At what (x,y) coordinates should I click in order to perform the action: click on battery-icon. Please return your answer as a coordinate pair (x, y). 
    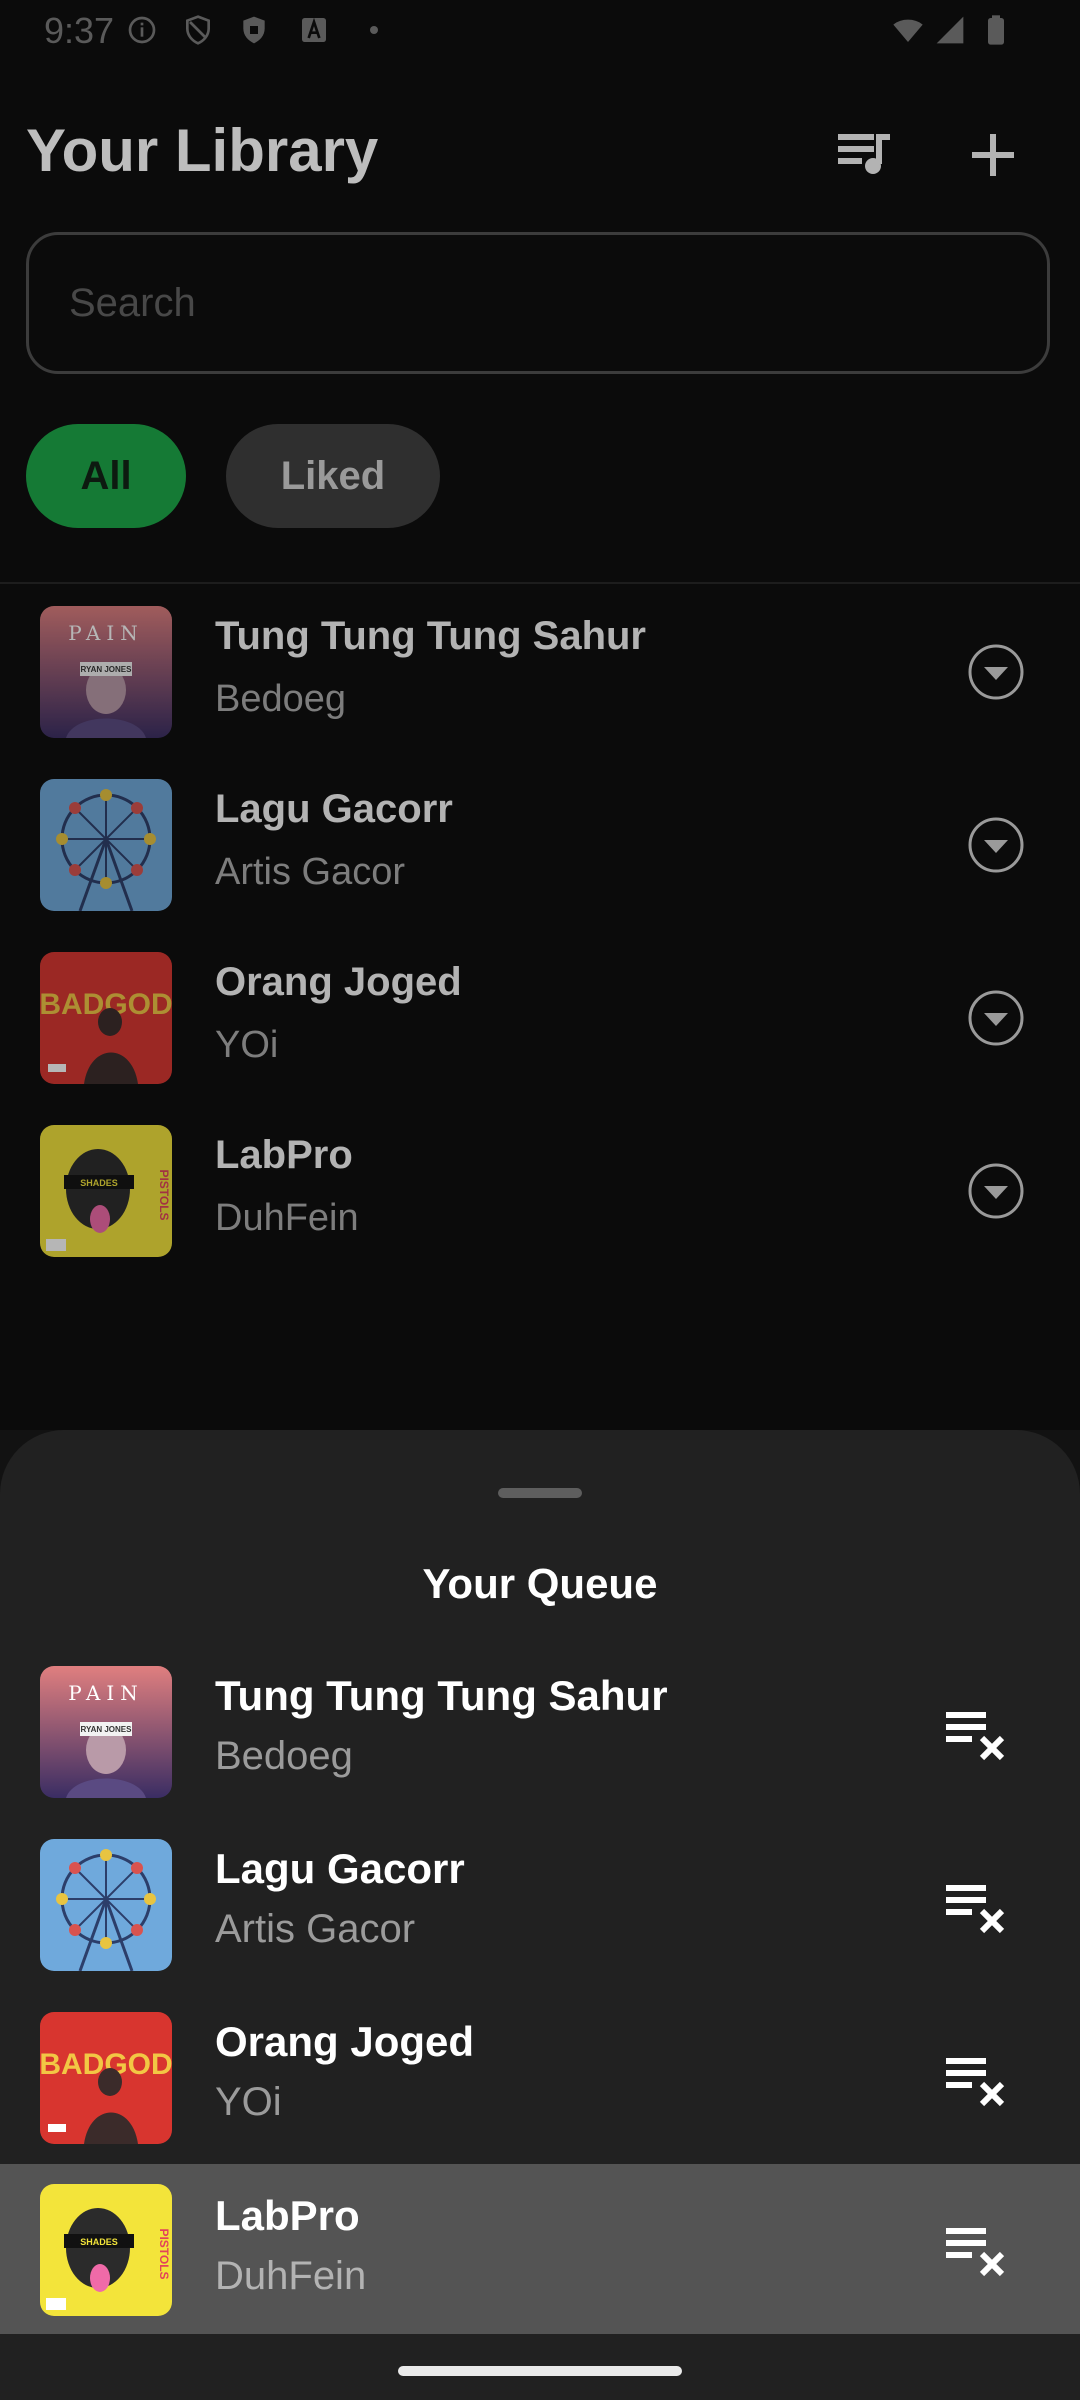
    Looking at the image, I should click on (996, 30).